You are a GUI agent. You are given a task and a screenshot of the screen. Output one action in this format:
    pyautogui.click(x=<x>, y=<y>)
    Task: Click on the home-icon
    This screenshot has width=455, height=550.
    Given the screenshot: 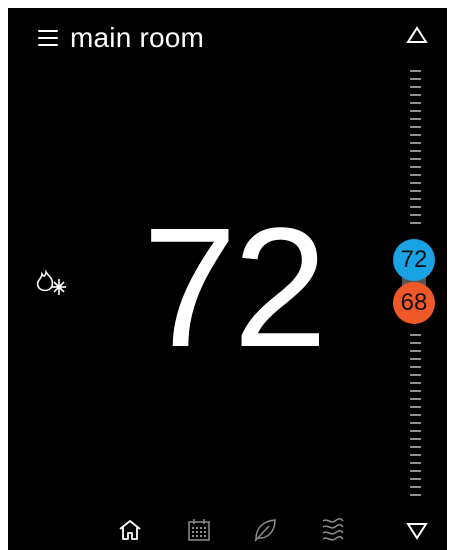 What is the action you would take?
    pyautogui.click(x=130, y=530)
    